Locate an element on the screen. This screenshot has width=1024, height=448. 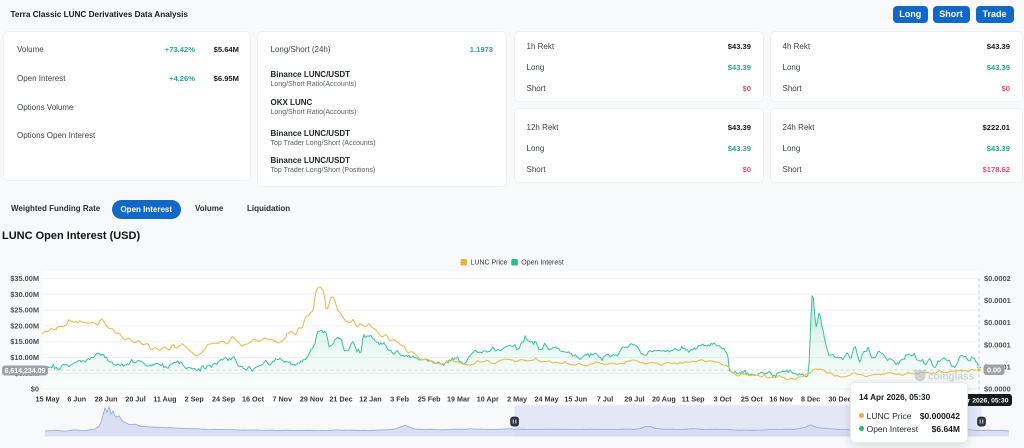
svg-text: LUNC Price is located at coordinates (489, 263).